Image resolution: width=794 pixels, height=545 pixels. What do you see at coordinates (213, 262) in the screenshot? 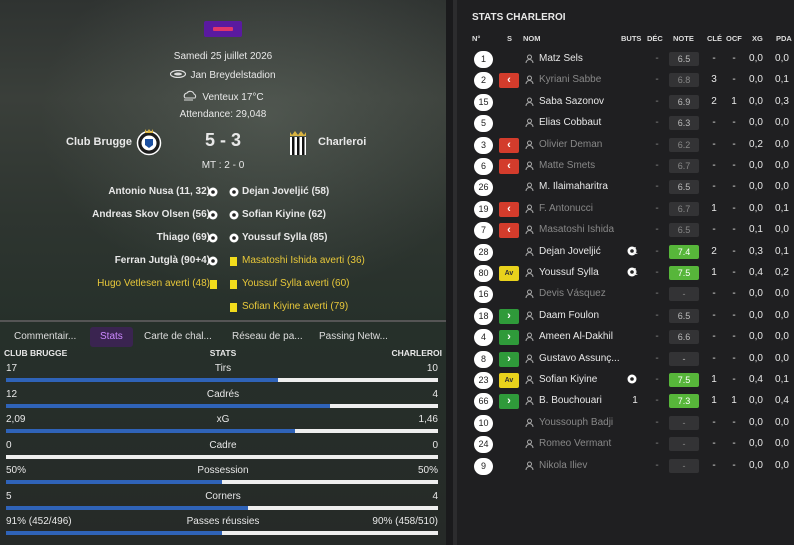
I see `goal-ball-icon` at bounding box center [213, 262].